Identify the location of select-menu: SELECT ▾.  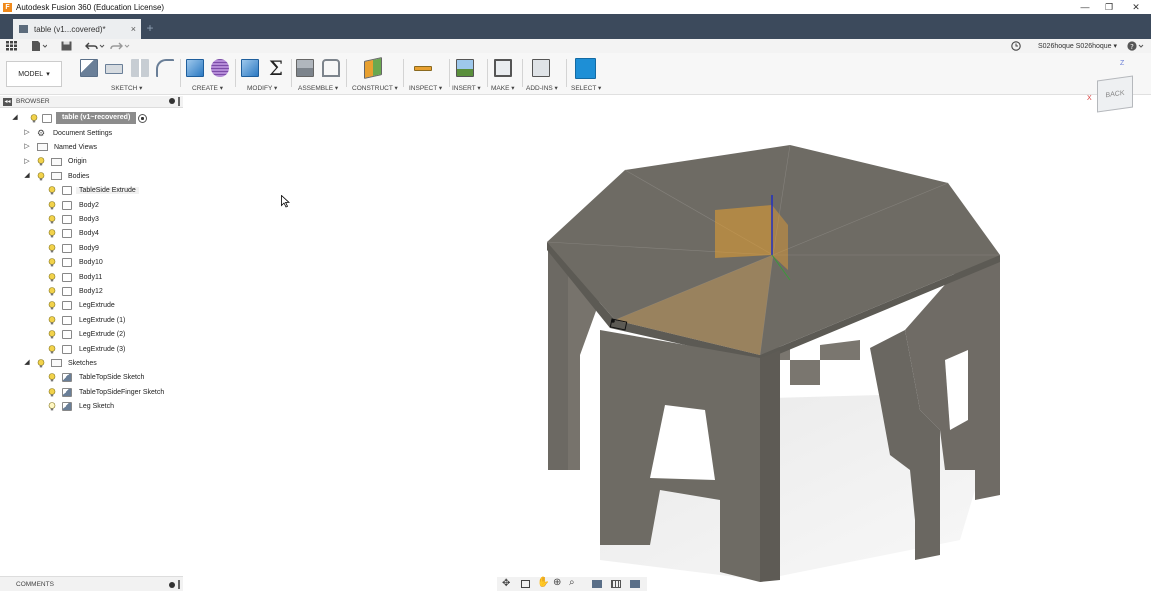
(586, 88).